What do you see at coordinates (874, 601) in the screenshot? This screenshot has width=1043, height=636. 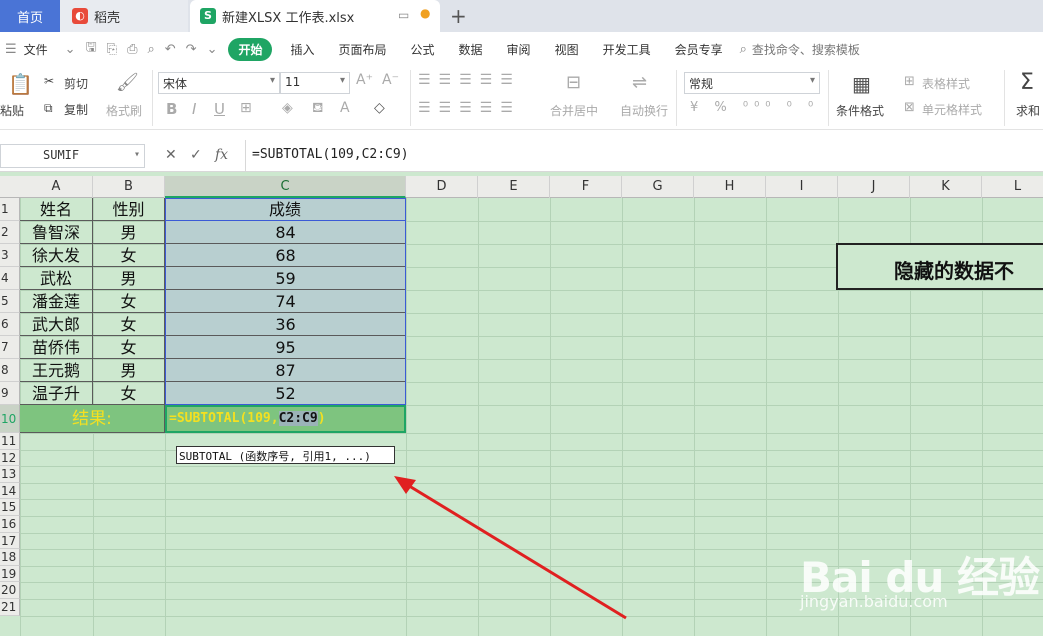 I see `watermark-url: jingyan.baidu.com` at bounding box center [874, 601].